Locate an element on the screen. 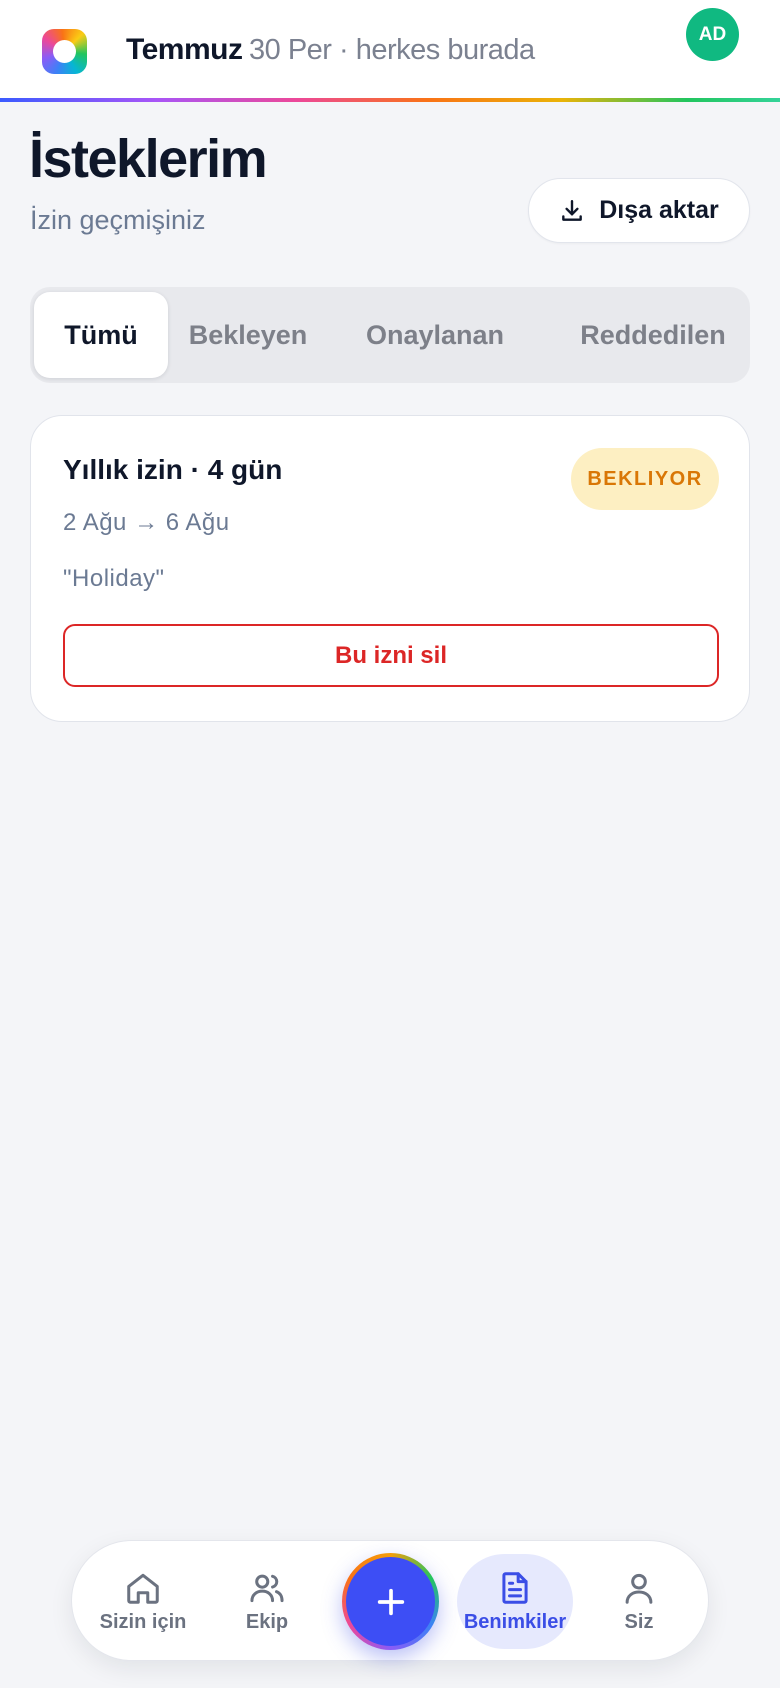  page-subtitle: İzin geçmişiniz is located at coordinates (118, 220).